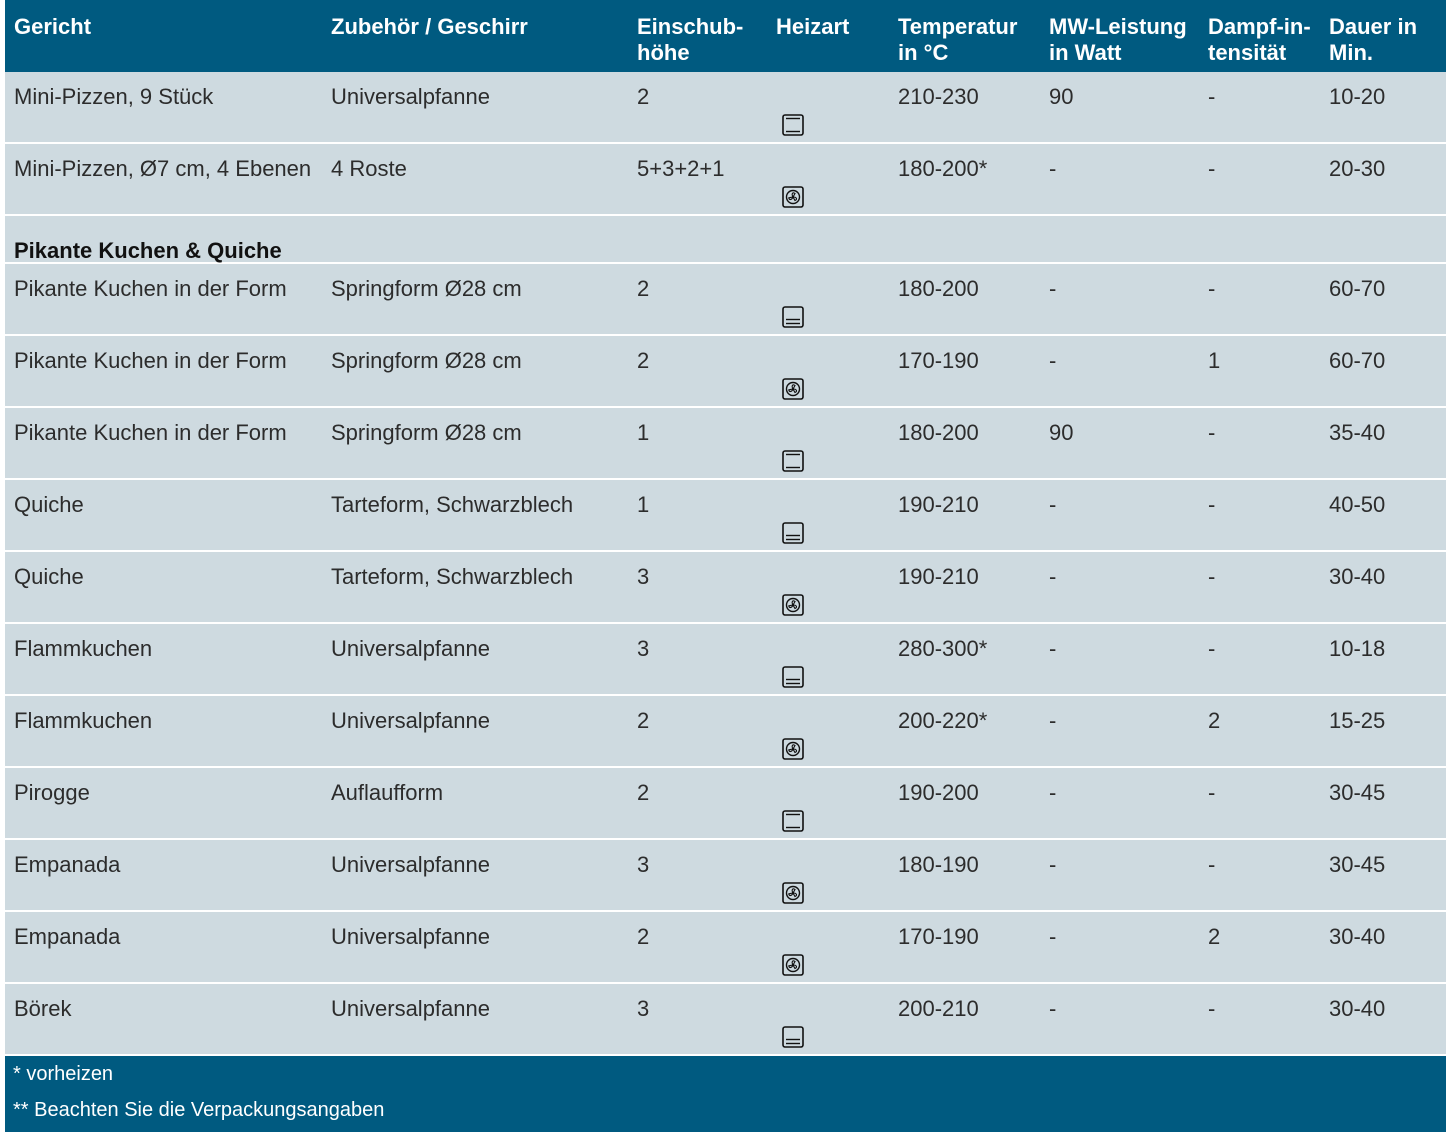 Image resolution: width=1446 pixels, height=1142 pixels. Describe the element at coordinates (725, 804) in the screenshot. I see `table-row: Pirogge Auflaufform 2 190-200 - - 30-45` at that location.